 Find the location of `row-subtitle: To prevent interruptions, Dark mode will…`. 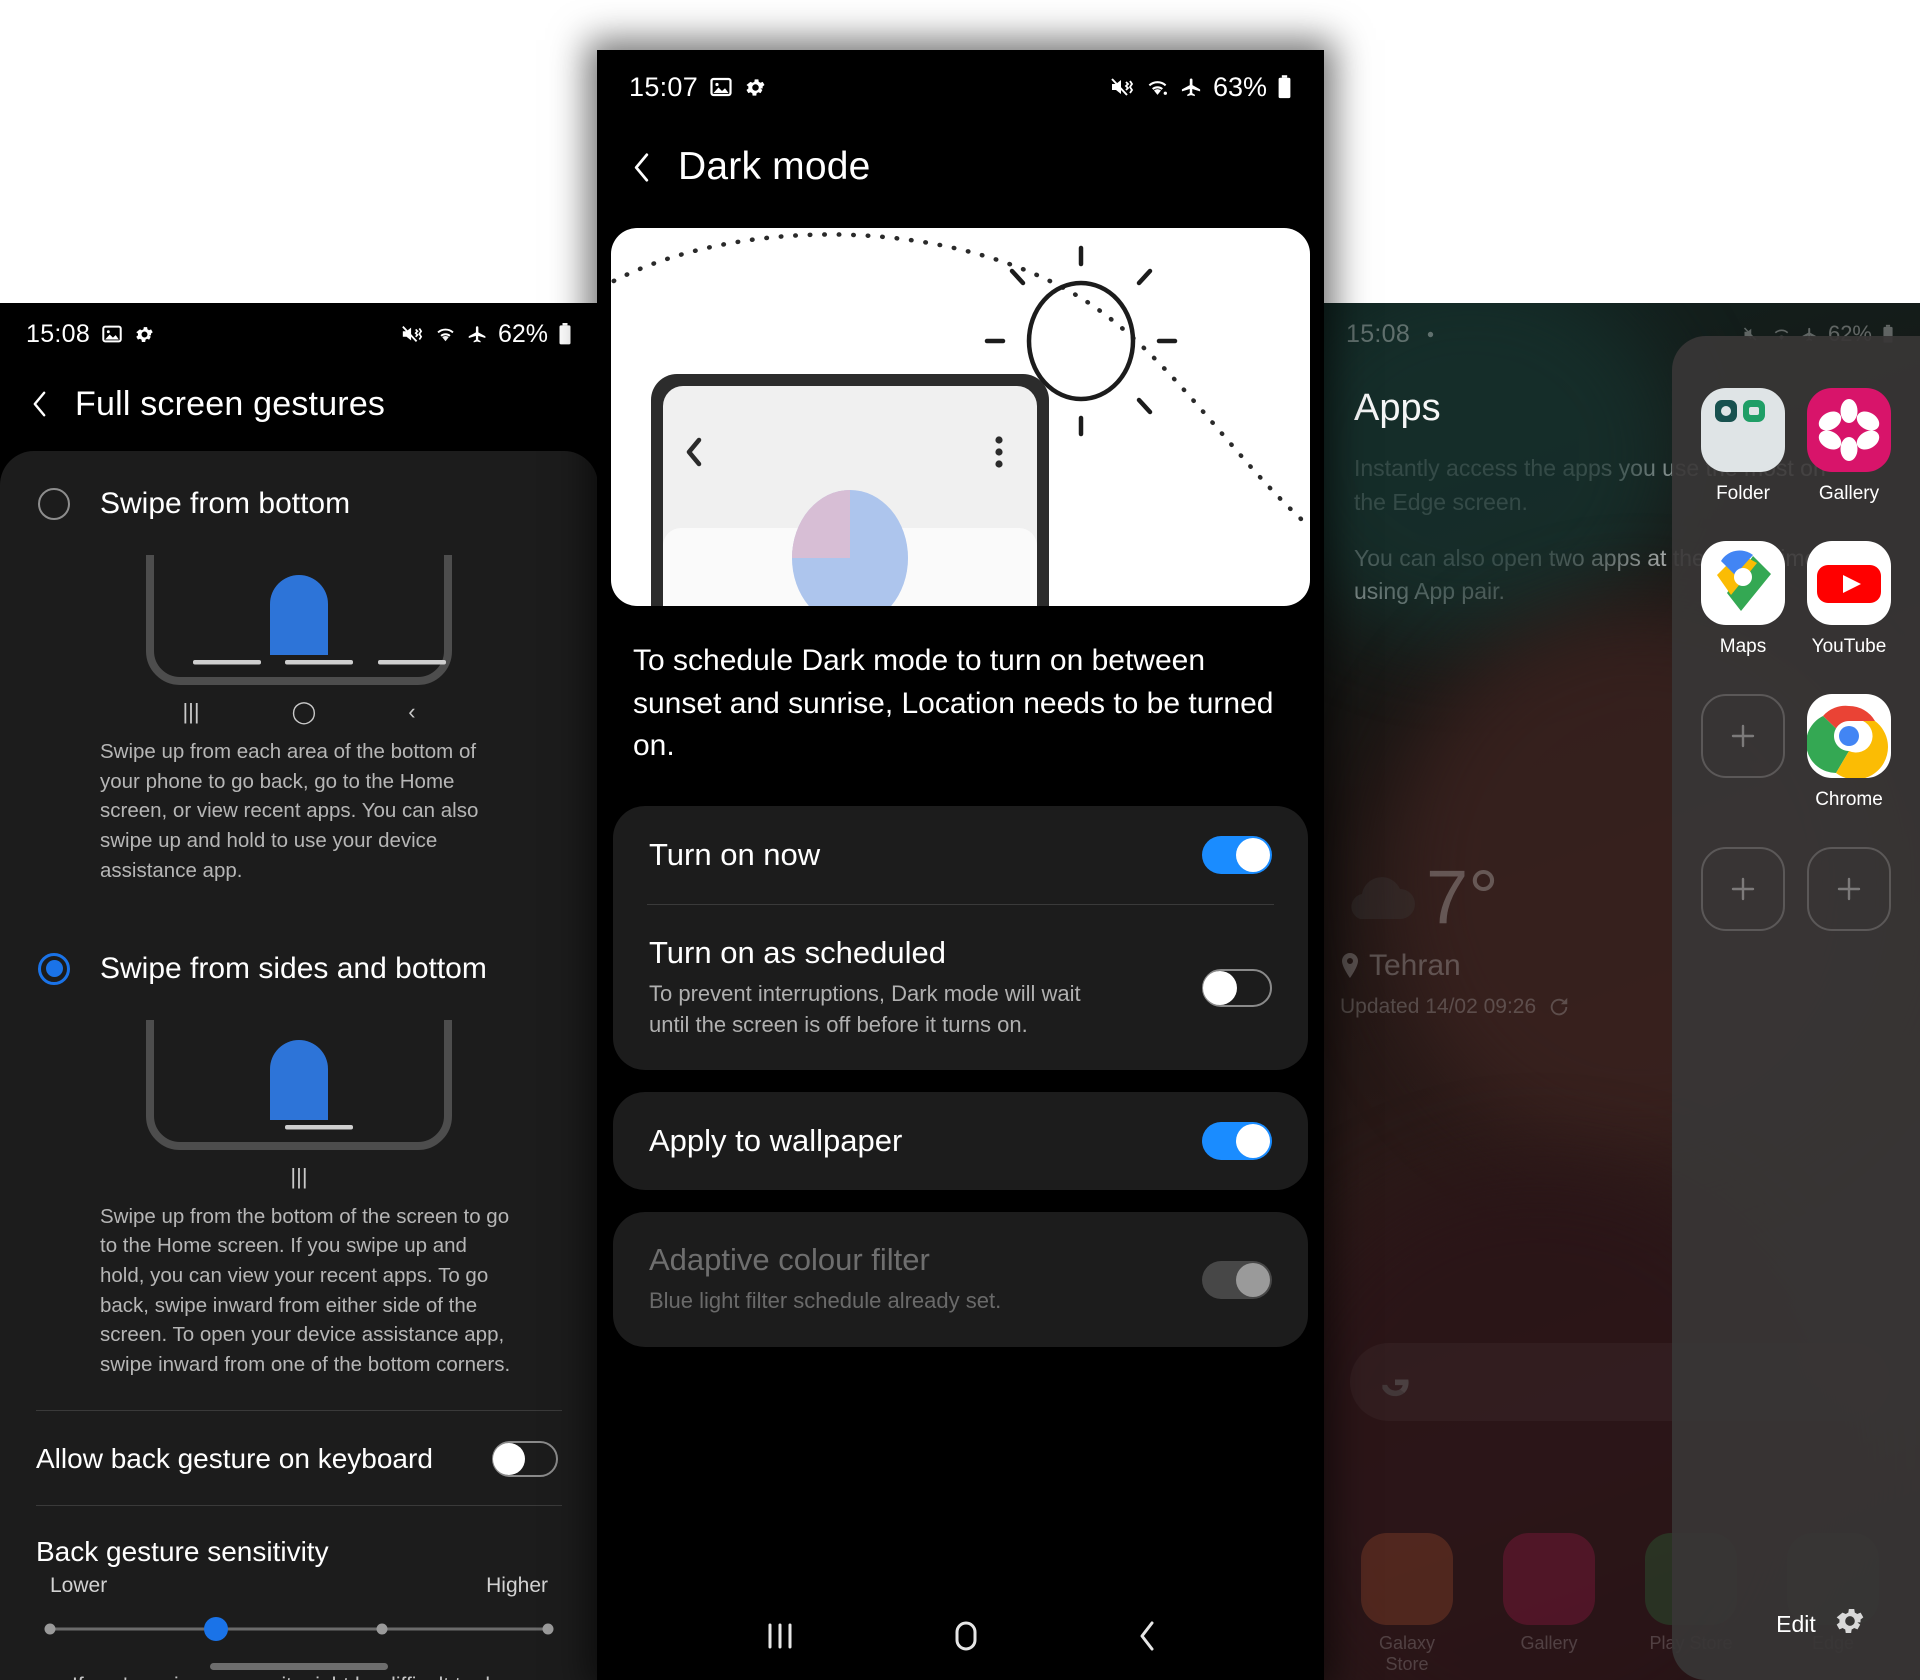

row-subtitle: To prevent interruptions, Dark mode will… is located at coordinates (865, 1008).